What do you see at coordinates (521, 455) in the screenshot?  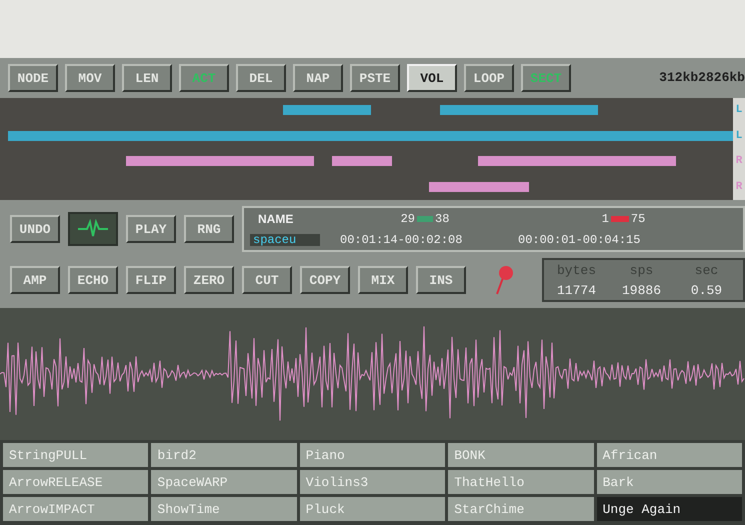 I see `sample-item: BONK` at bounding box center [521, 455].